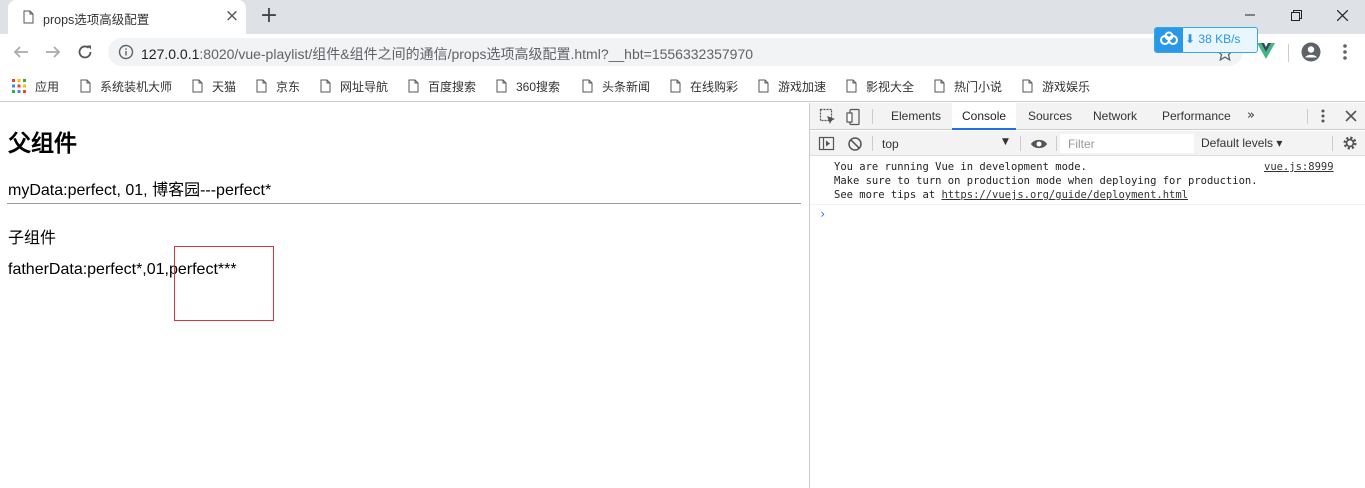 The width and height of the screenshot is (1365, 488). I want to click on context-selector: top, so click(890, 144).